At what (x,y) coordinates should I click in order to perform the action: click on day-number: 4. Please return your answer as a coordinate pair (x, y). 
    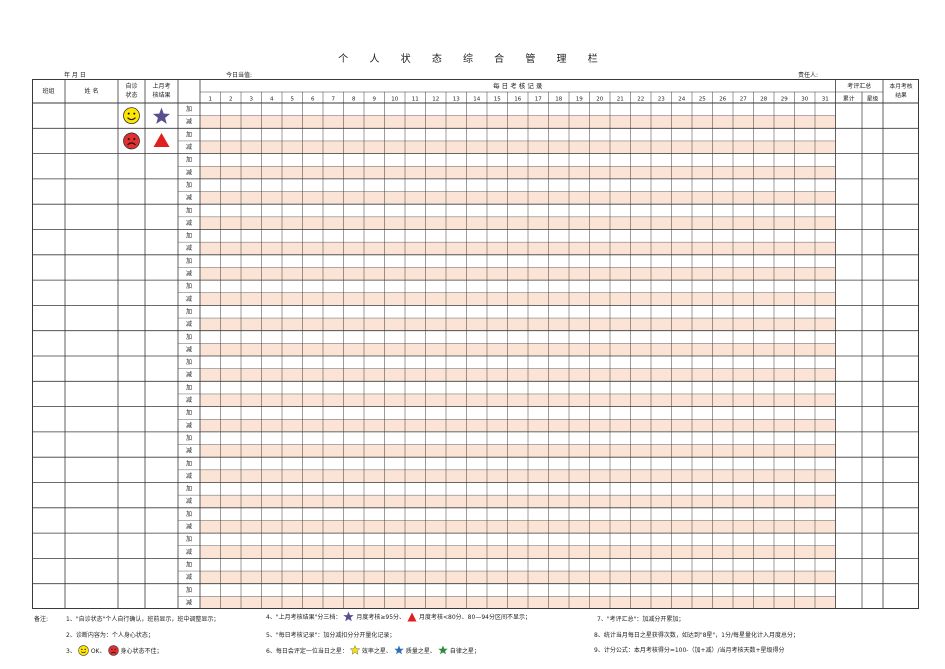
    Looking at the image, I should click on (272, 100).